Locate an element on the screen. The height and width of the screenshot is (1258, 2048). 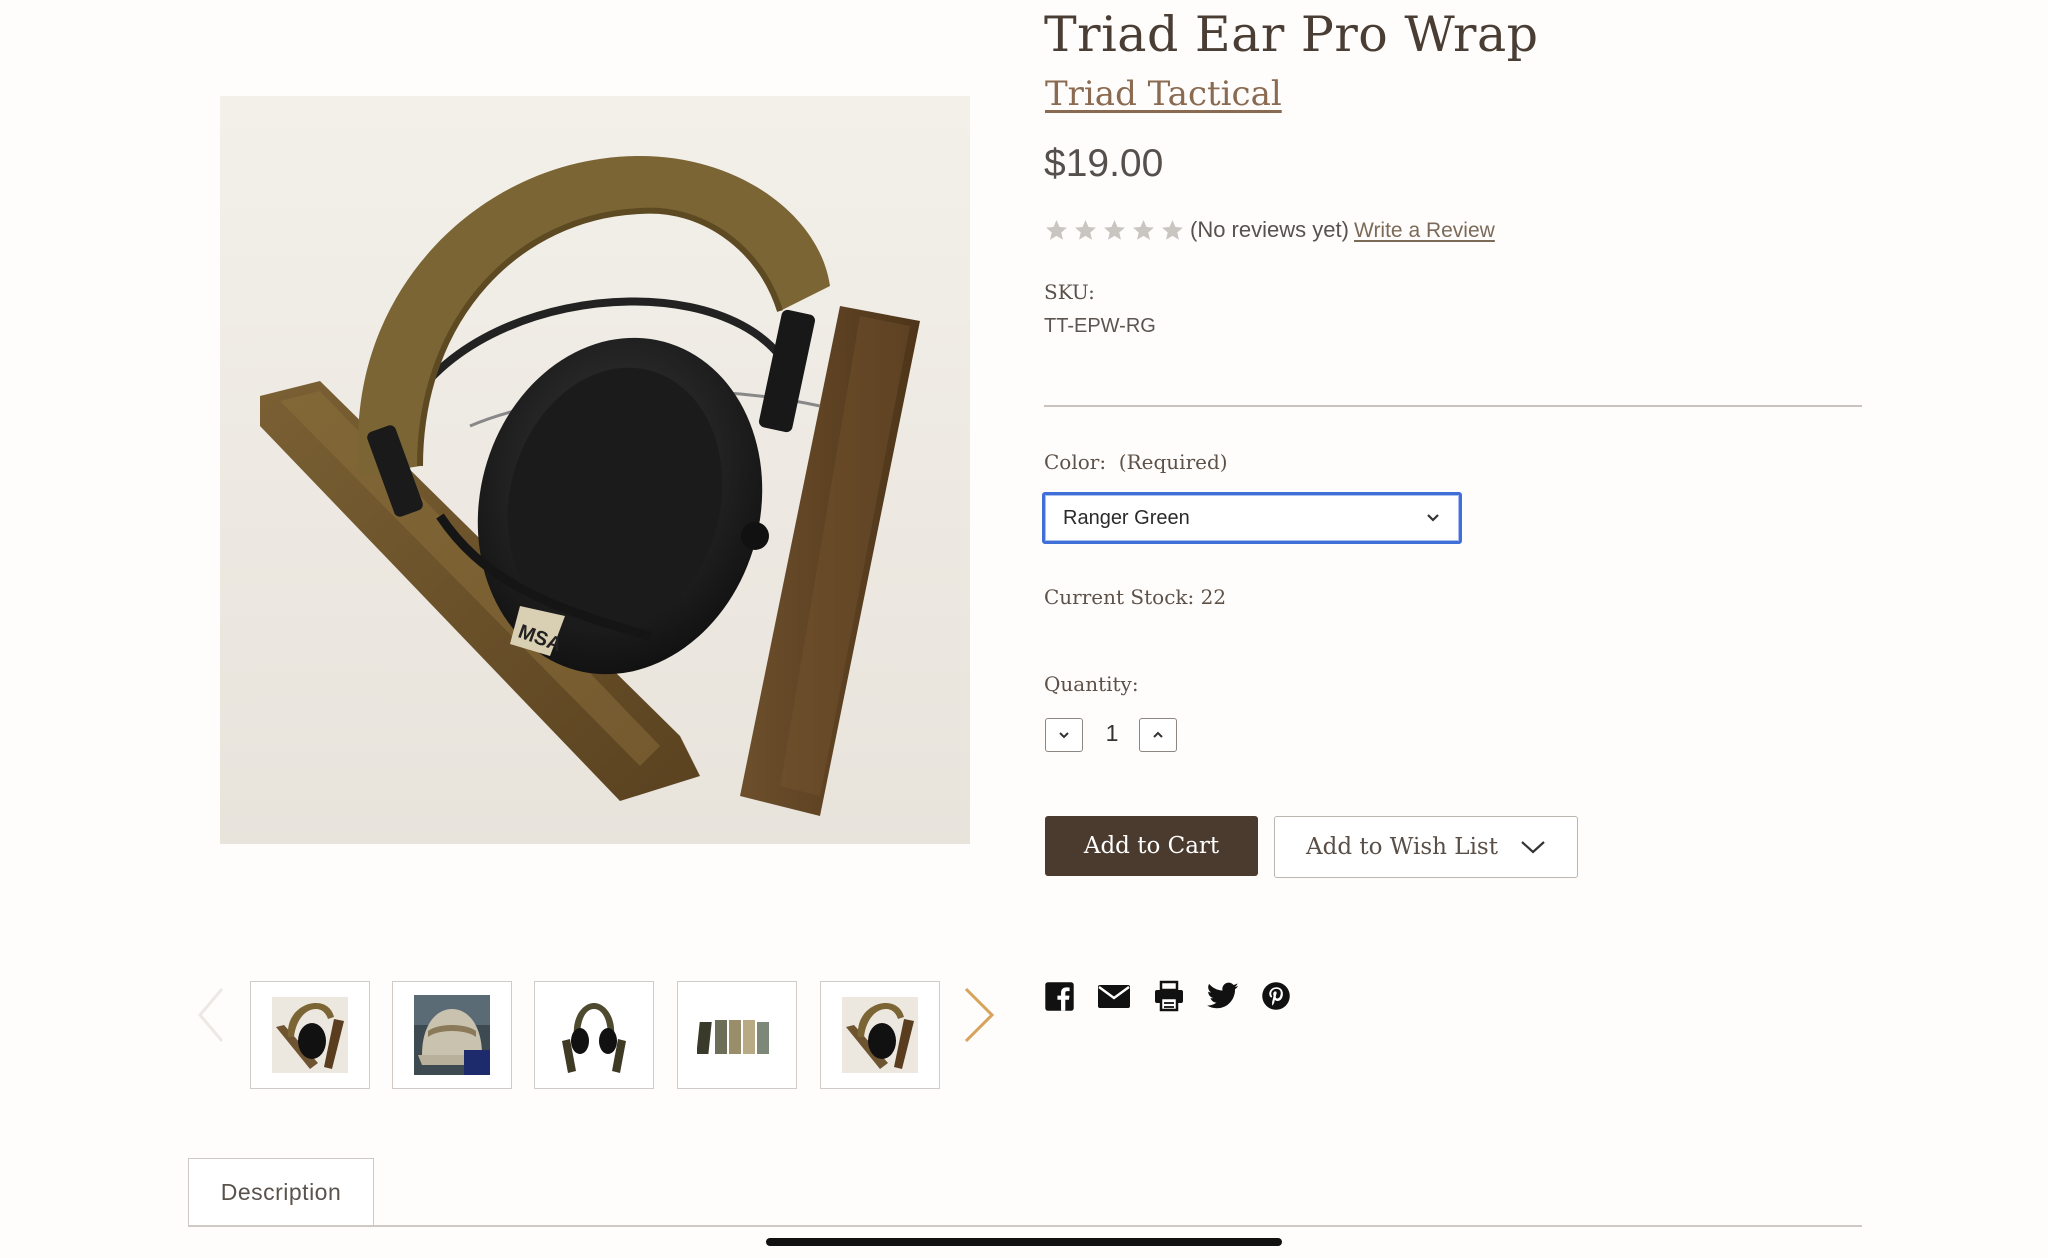
add-to-wish-list-button: Add to Wish List is located at coordinates (1426, 847).